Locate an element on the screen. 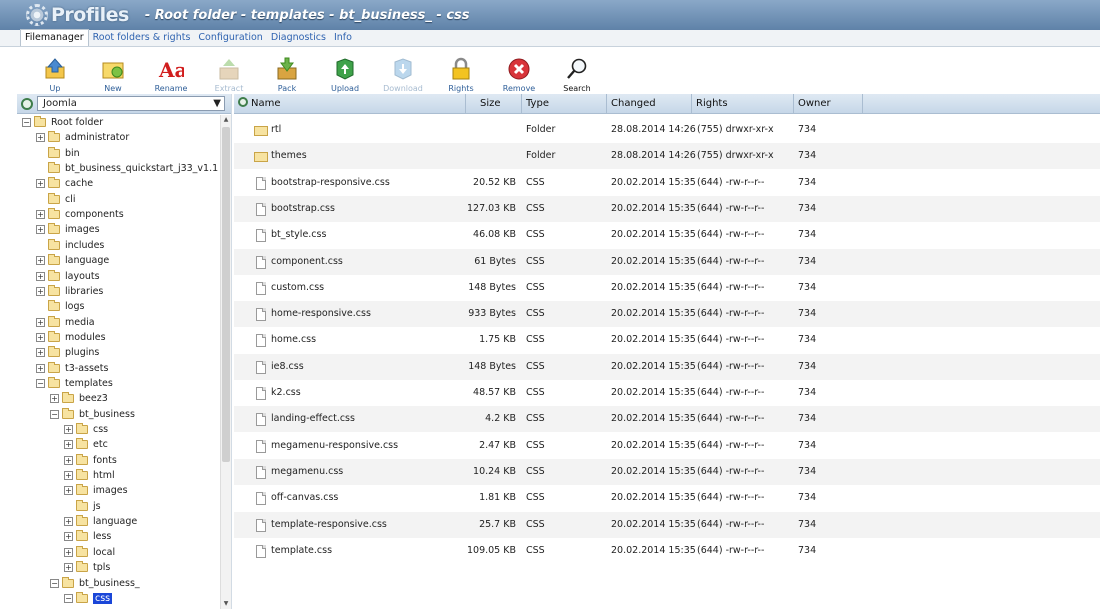 The height and width of the screenshot is (609, 1100). tree-node: cli is located at coordinates (56, 199).